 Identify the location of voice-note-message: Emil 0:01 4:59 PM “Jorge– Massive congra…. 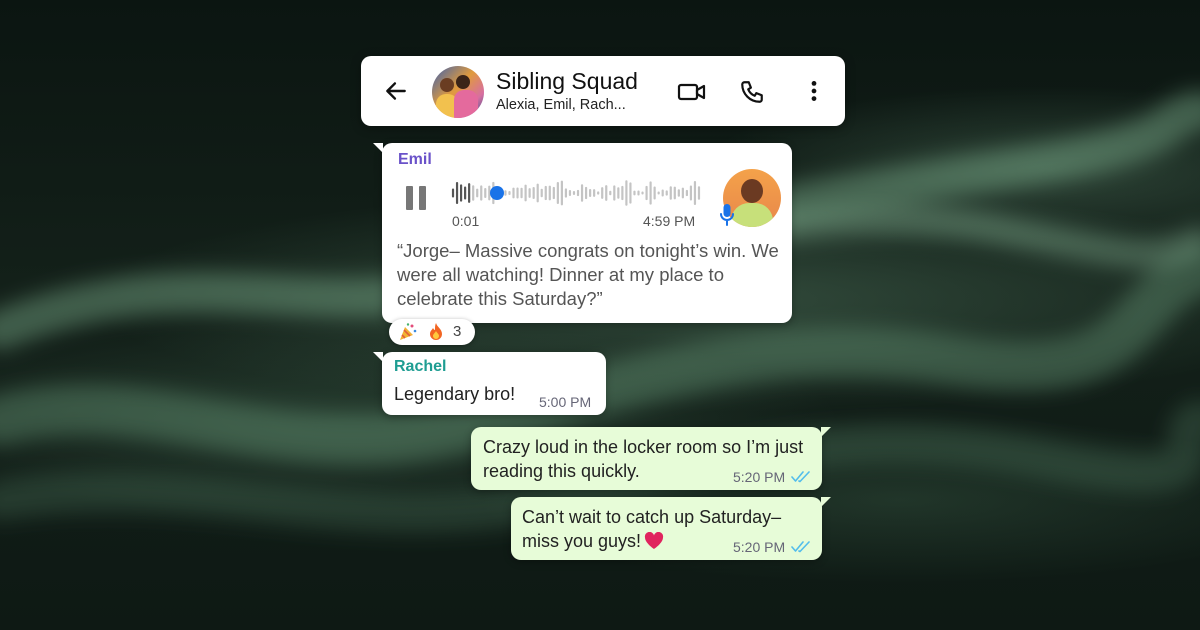
(582, 233).